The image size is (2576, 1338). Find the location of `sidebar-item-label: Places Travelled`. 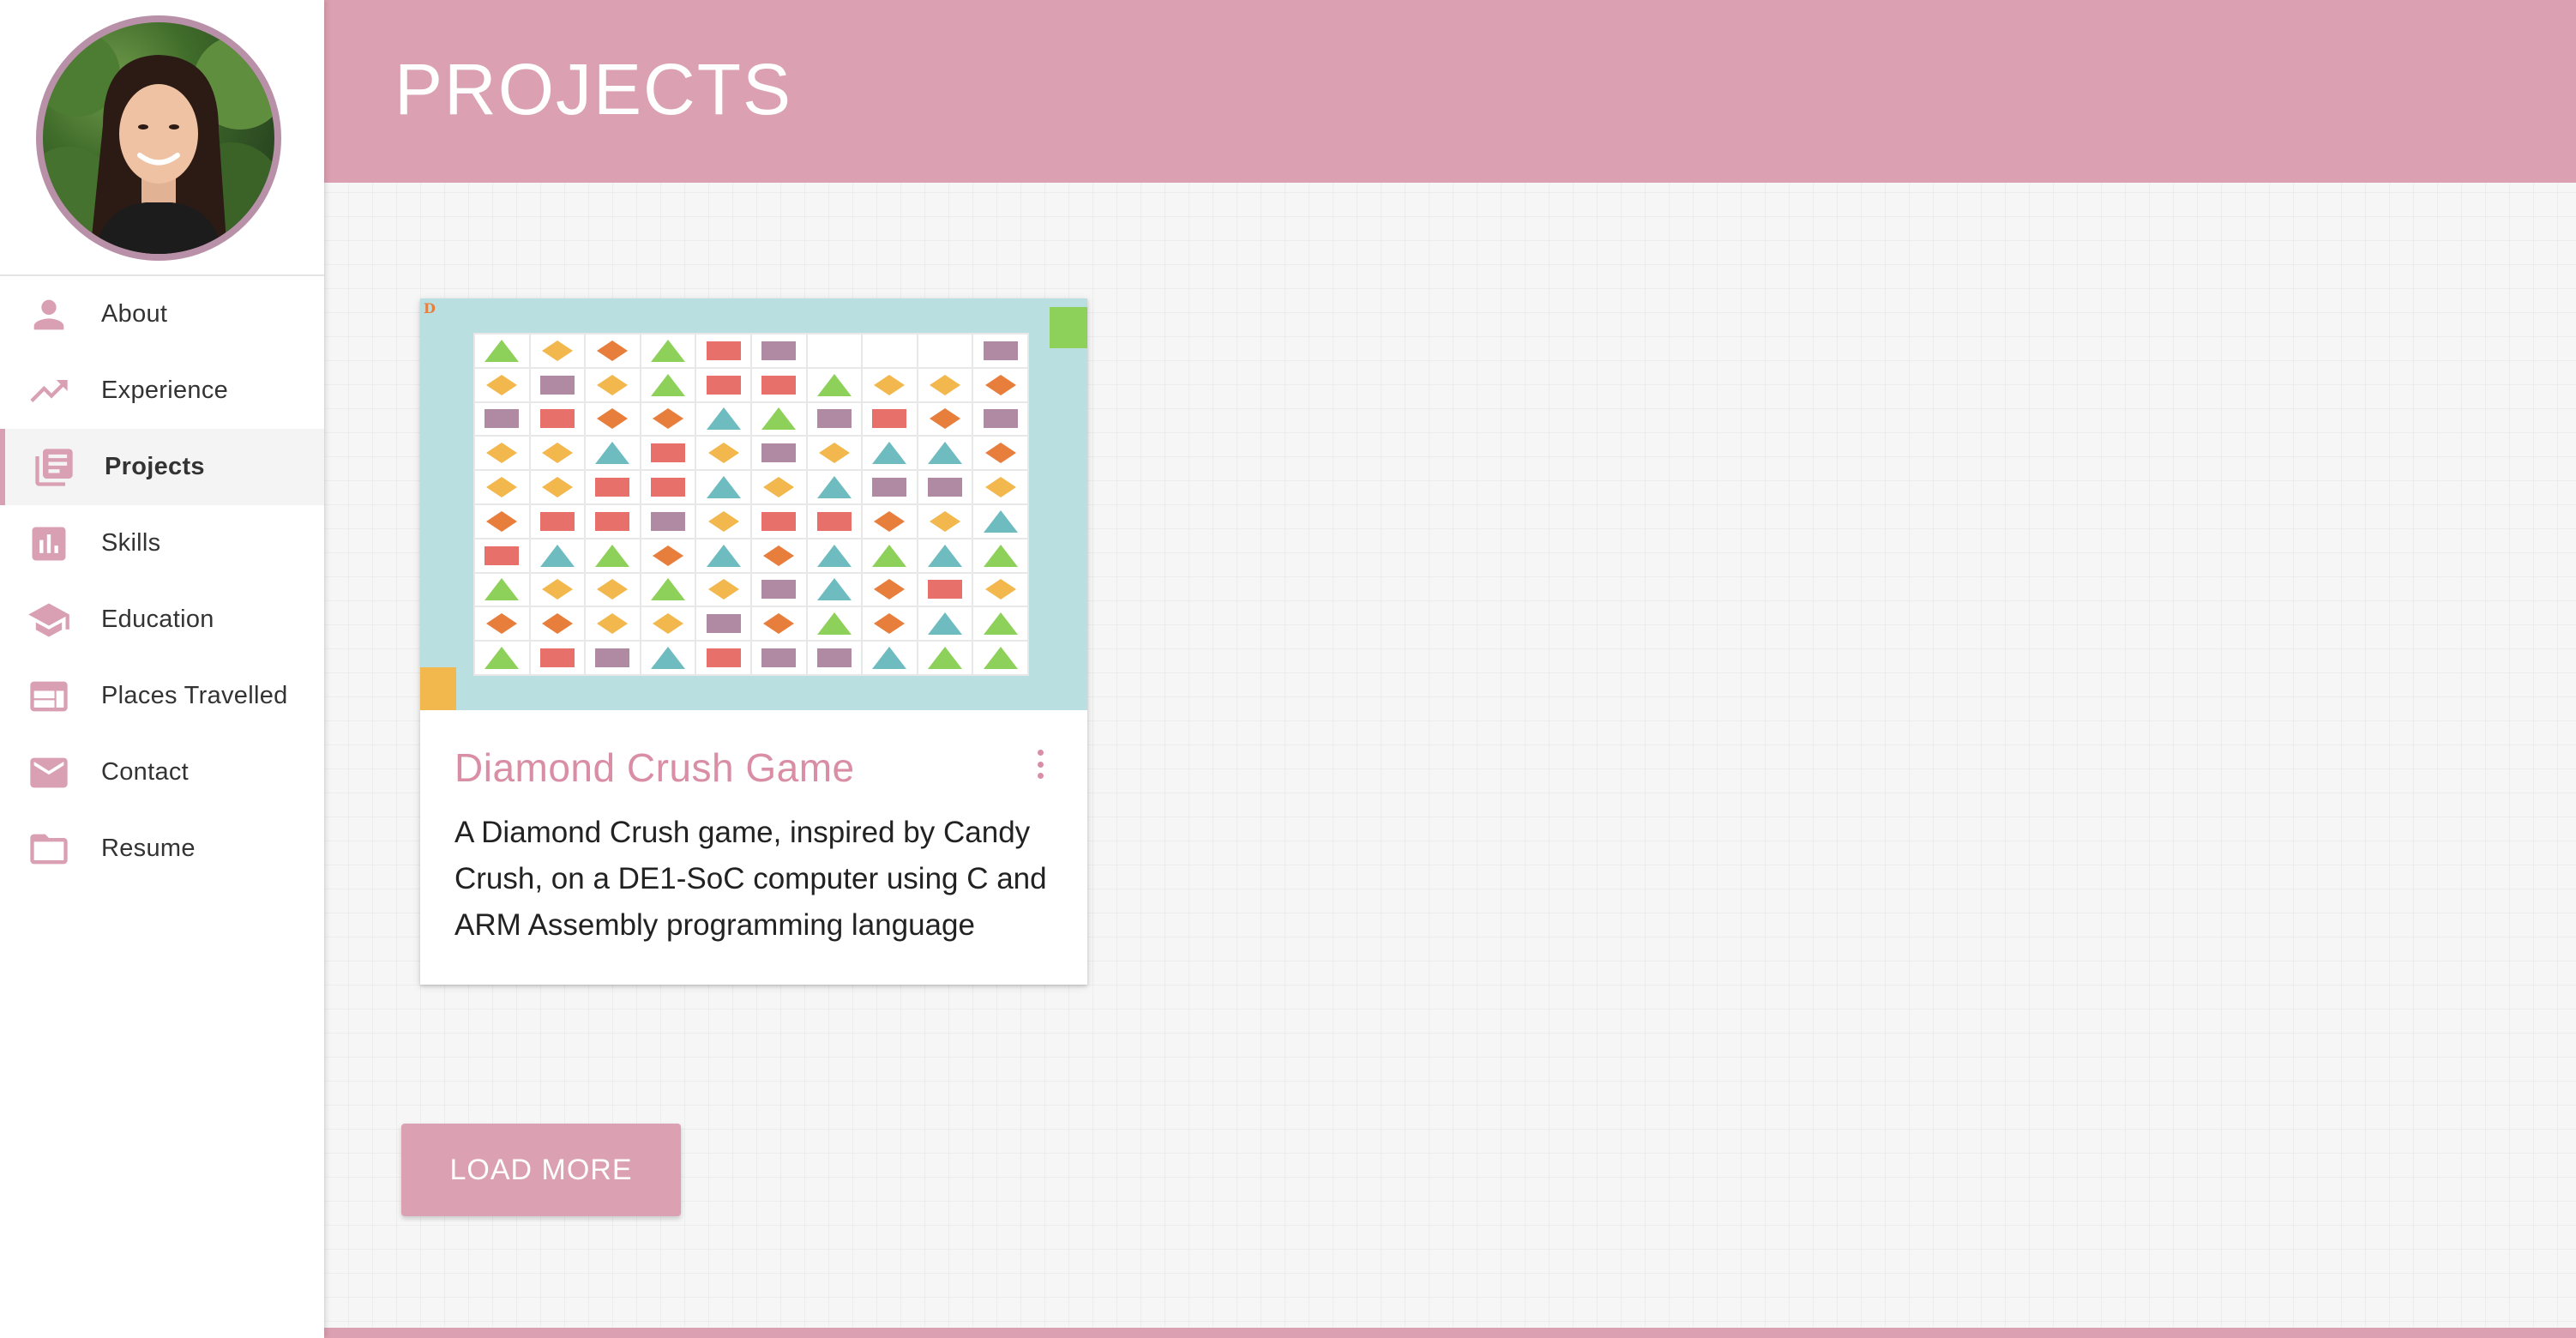

sidebar-item-label: Places Travelled is located at coordinates (194, 695).